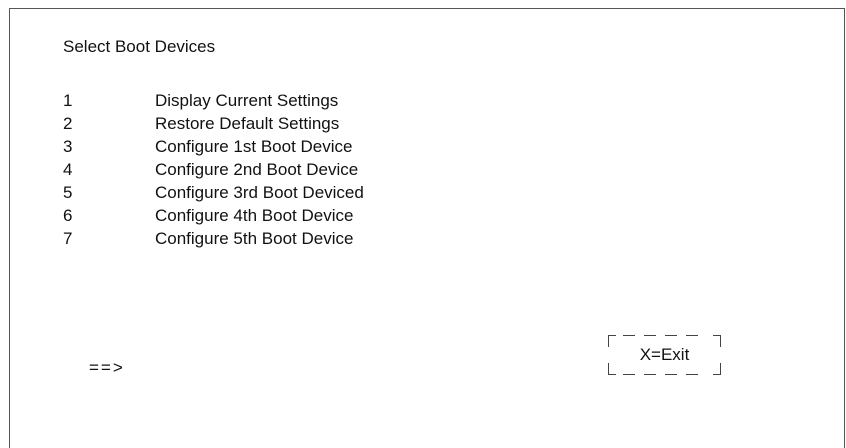 This screenshot has height=448, width=846. What do you see at coordinates (68, 192) in the screenshot?
I see `menu-item-number: 5` at bounding box center [68, 192].